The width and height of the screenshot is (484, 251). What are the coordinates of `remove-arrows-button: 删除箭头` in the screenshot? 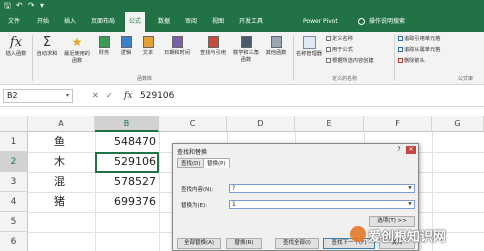 It's located at (411, 61).